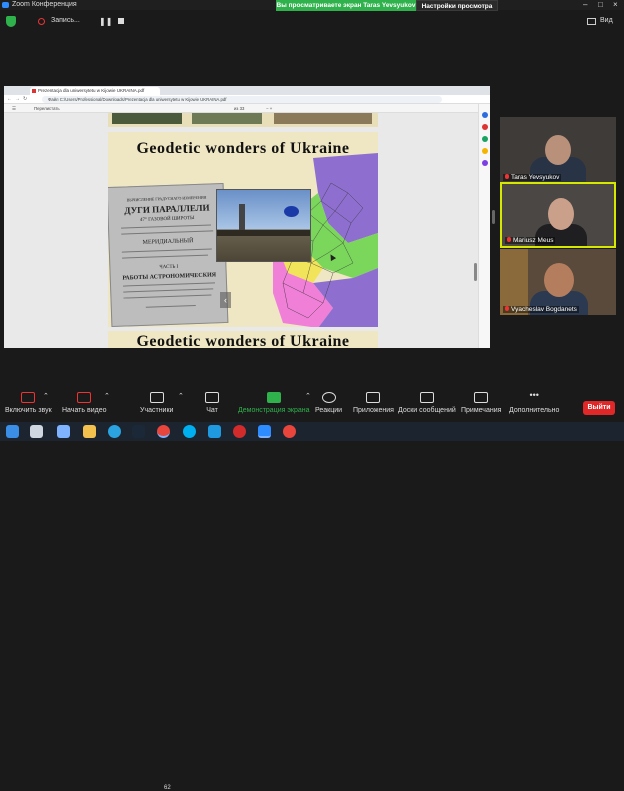  Describe the element at coordinates (264, 431) in the screenshot. I see `zoom-icon` at that location.